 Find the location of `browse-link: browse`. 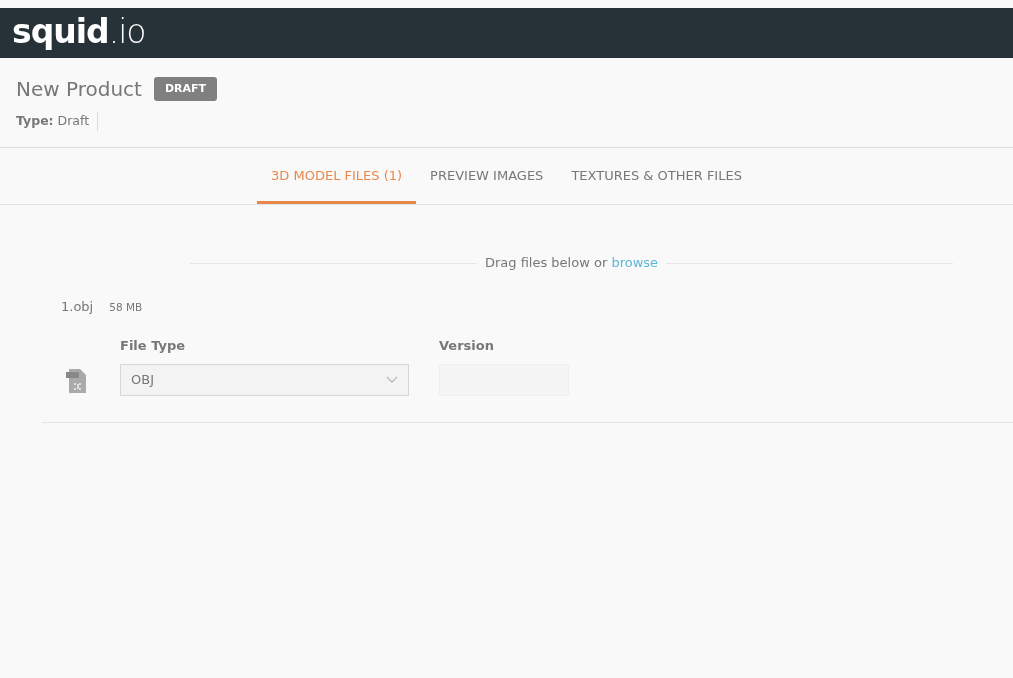

browse-link: browse is located at coordinates (635, 263).